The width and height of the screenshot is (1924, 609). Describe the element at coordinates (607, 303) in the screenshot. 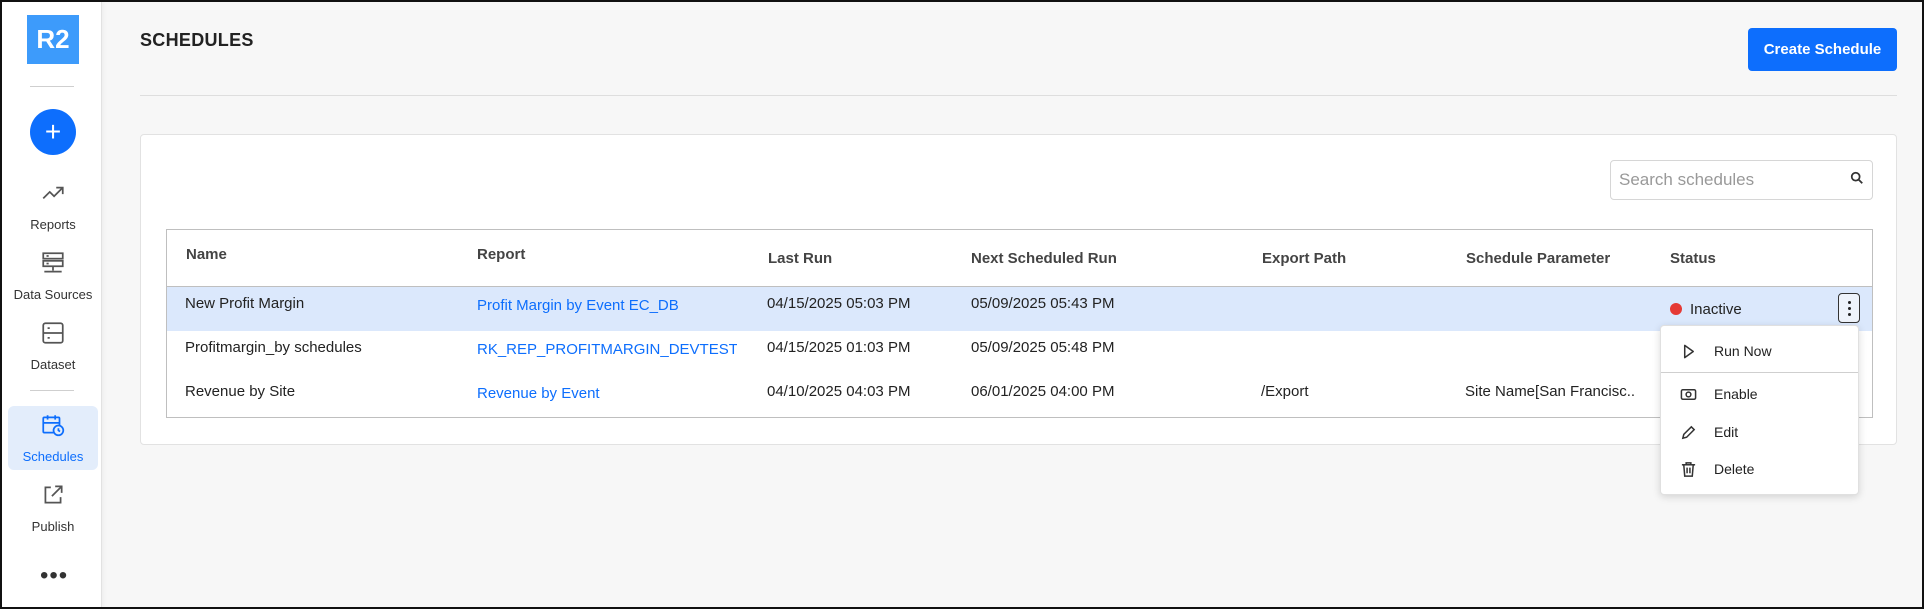

I see `report-link: Profit Margin by Event EC_DB` at that location.